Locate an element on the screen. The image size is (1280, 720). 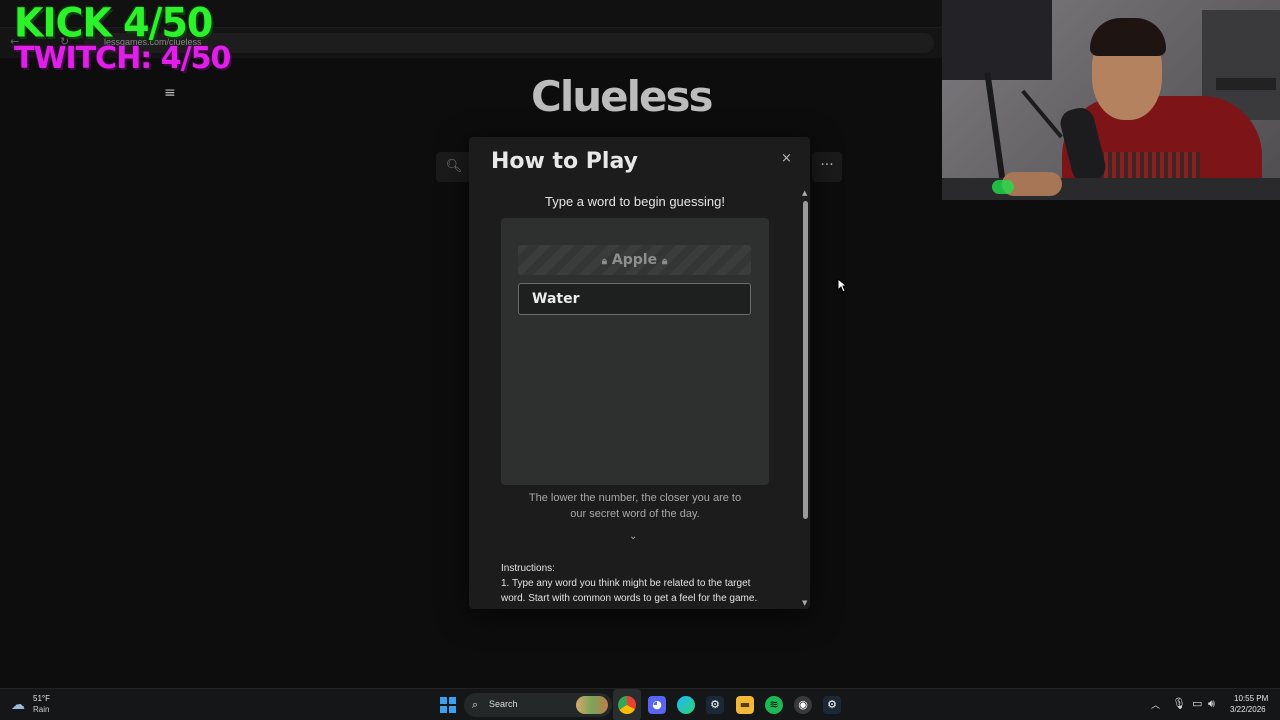
search-icon: 🔍︎ is located at coordinates (454, 167).